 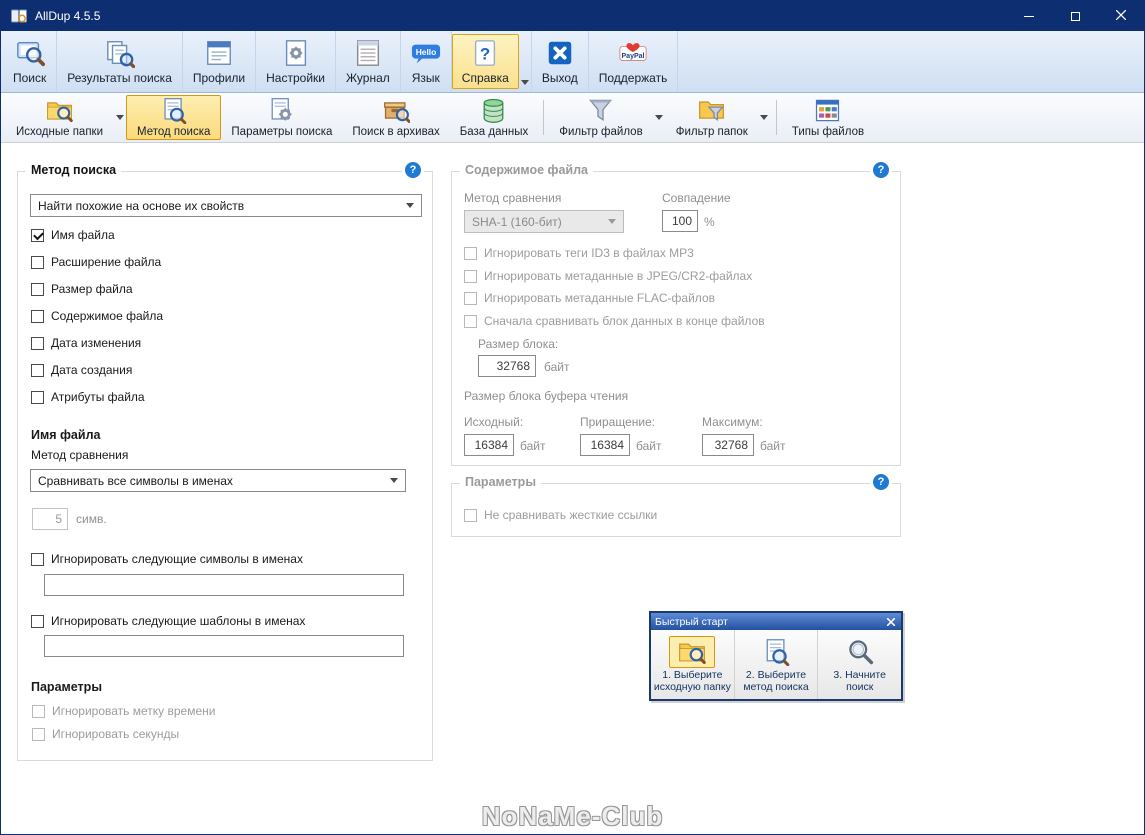 I want to click on toolbar-file-types-button: Типы файлов, so click(x=828, y=117).